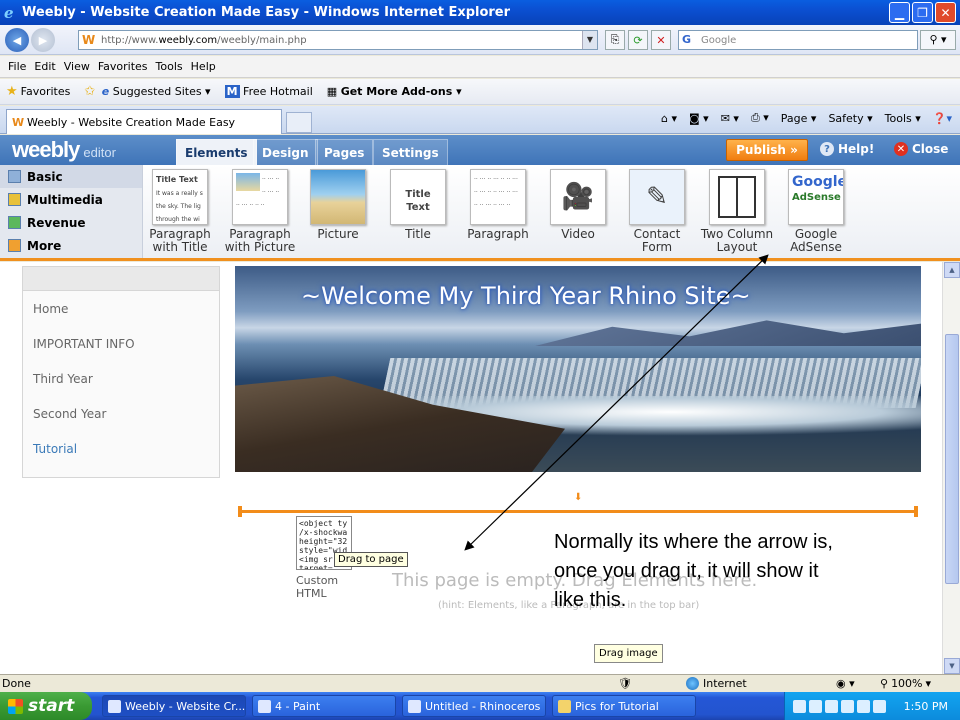 The height and width of the screenshot is (720, 960). What do you see at coordinates (71, 222) in the screenshot?
I see `category-revenue: Revenue` at bounding box center [71, 222].